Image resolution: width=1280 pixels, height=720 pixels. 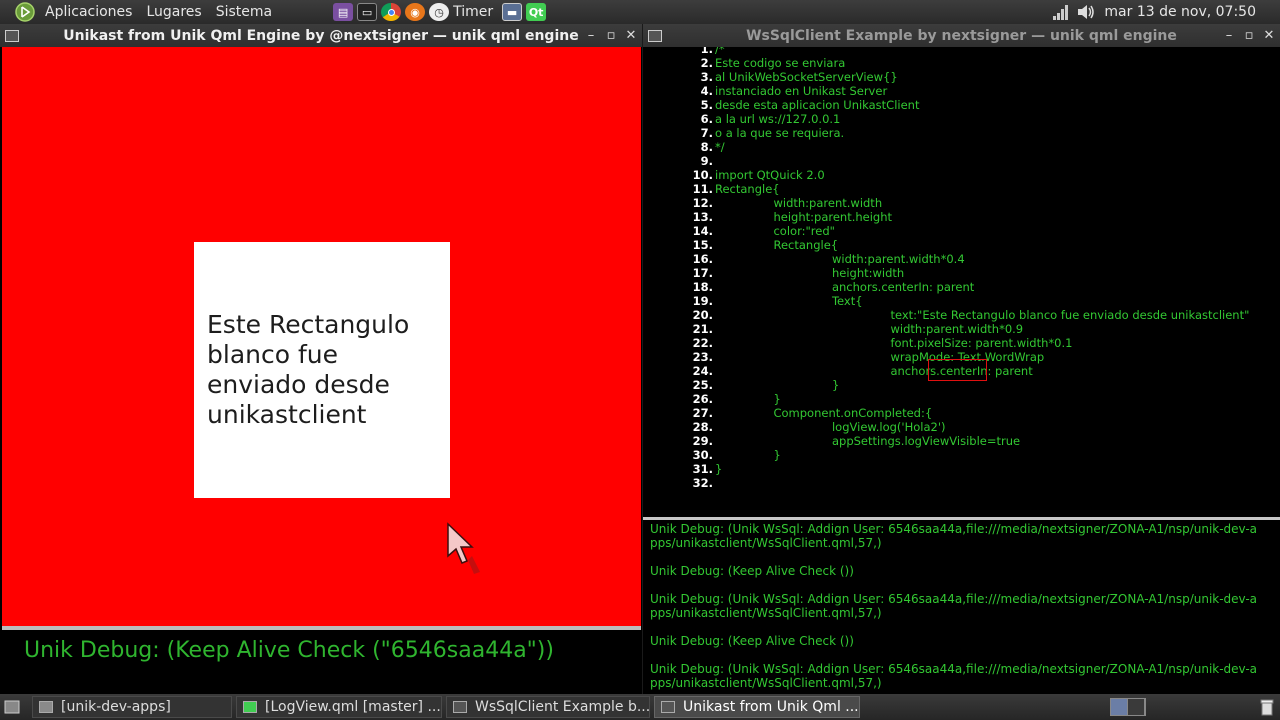 I want to click on mouse-pointer-icon, so click(x=463, y=548).